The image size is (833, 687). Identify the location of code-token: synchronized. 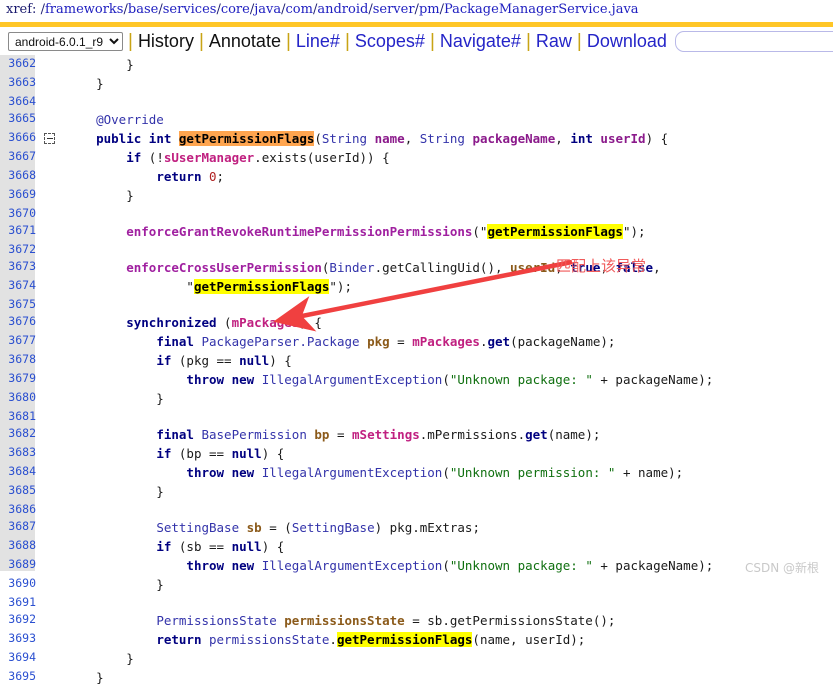
(171, 322).